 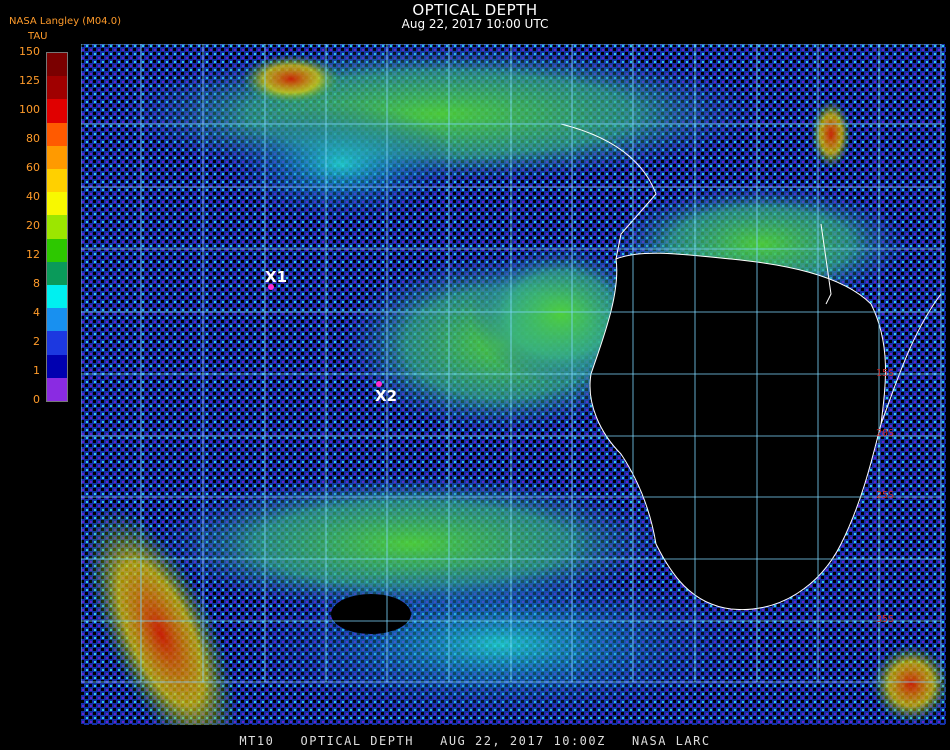 What do you see at coordinates (271, 287) in the screenshot?
I see `marker-x1-dot` at bounding box center [271, 287].